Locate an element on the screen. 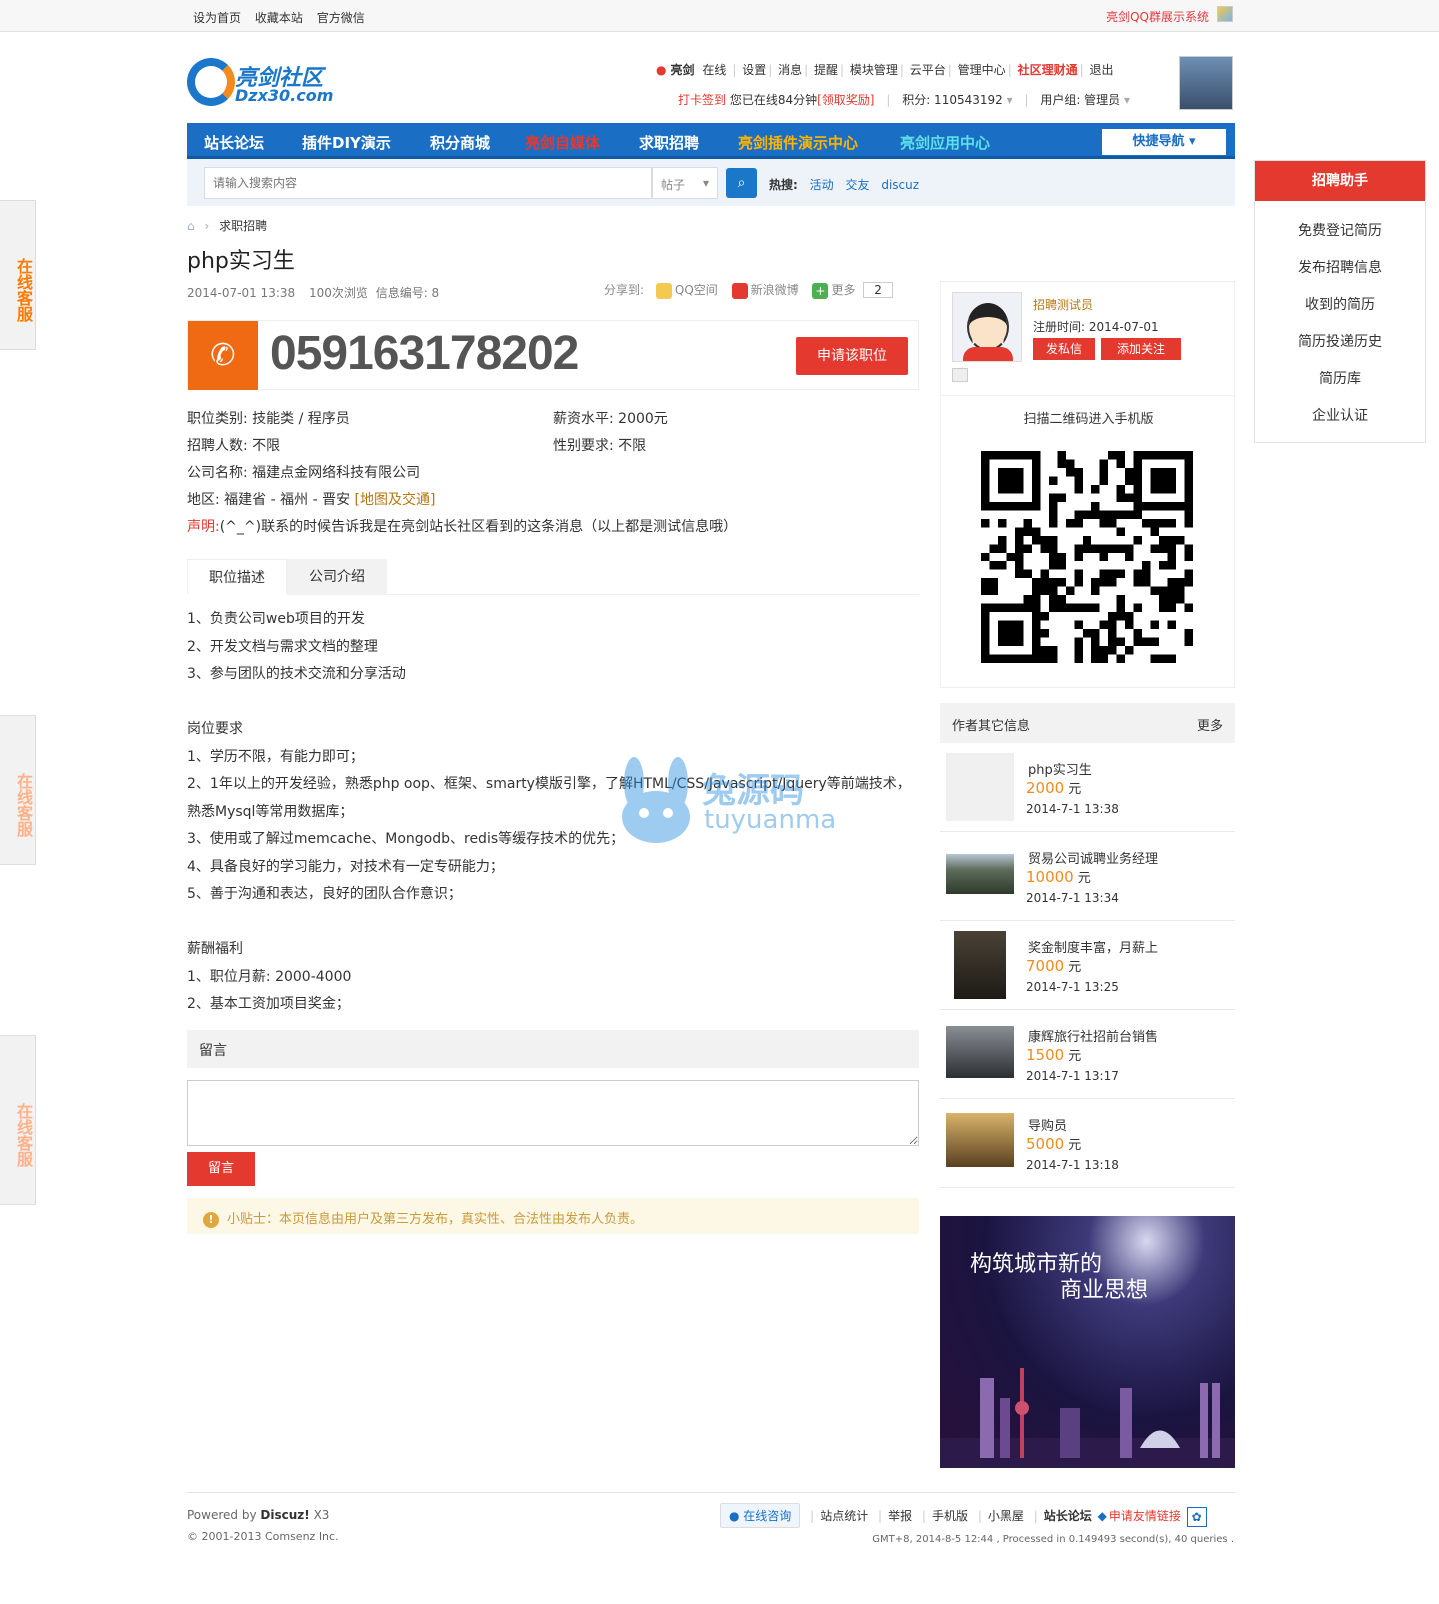  share-qzone: QQ空间 is located at coordinates (696, 290).